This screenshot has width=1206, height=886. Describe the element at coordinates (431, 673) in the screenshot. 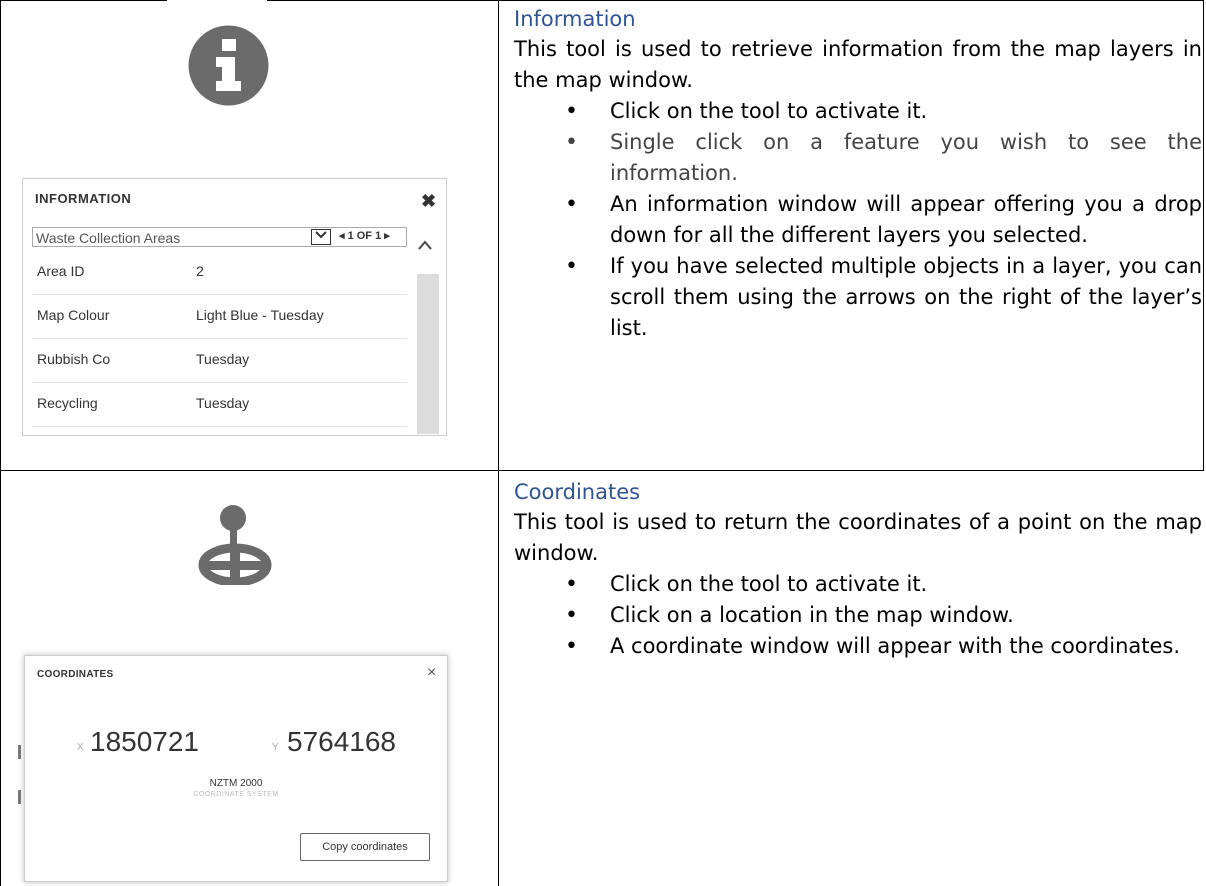

I see `close-icon: ×` at that location.